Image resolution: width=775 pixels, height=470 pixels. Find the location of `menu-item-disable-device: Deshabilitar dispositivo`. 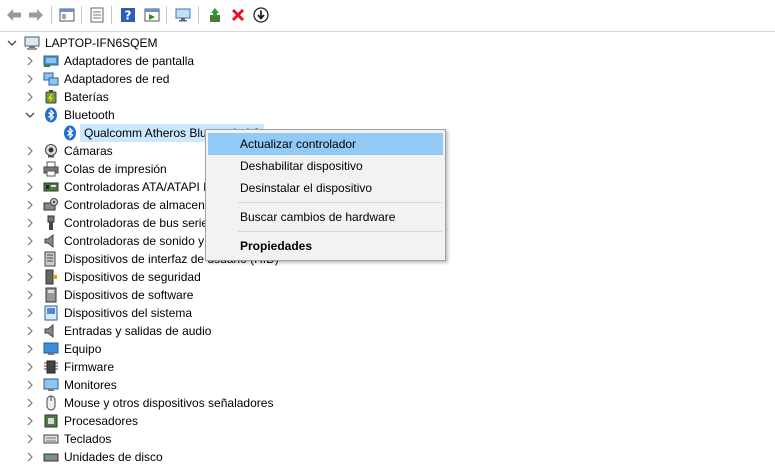

menu-item-disable-device: Deshabilitar dispositivo is located at coordinates (325, 166).